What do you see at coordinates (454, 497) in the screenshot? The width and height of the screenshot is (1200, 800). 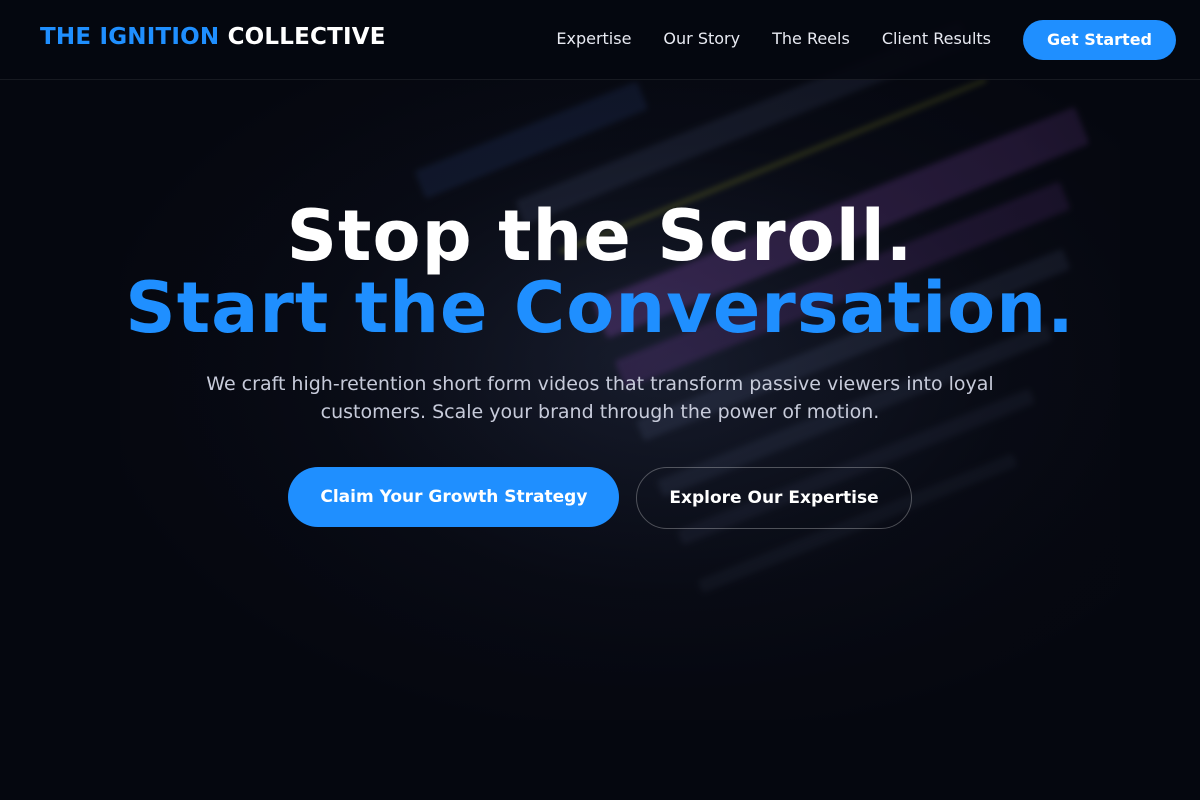 I see `claim-growth-strategy-button: Claim Your Growth Strategy` at bounding box center [454, 497].